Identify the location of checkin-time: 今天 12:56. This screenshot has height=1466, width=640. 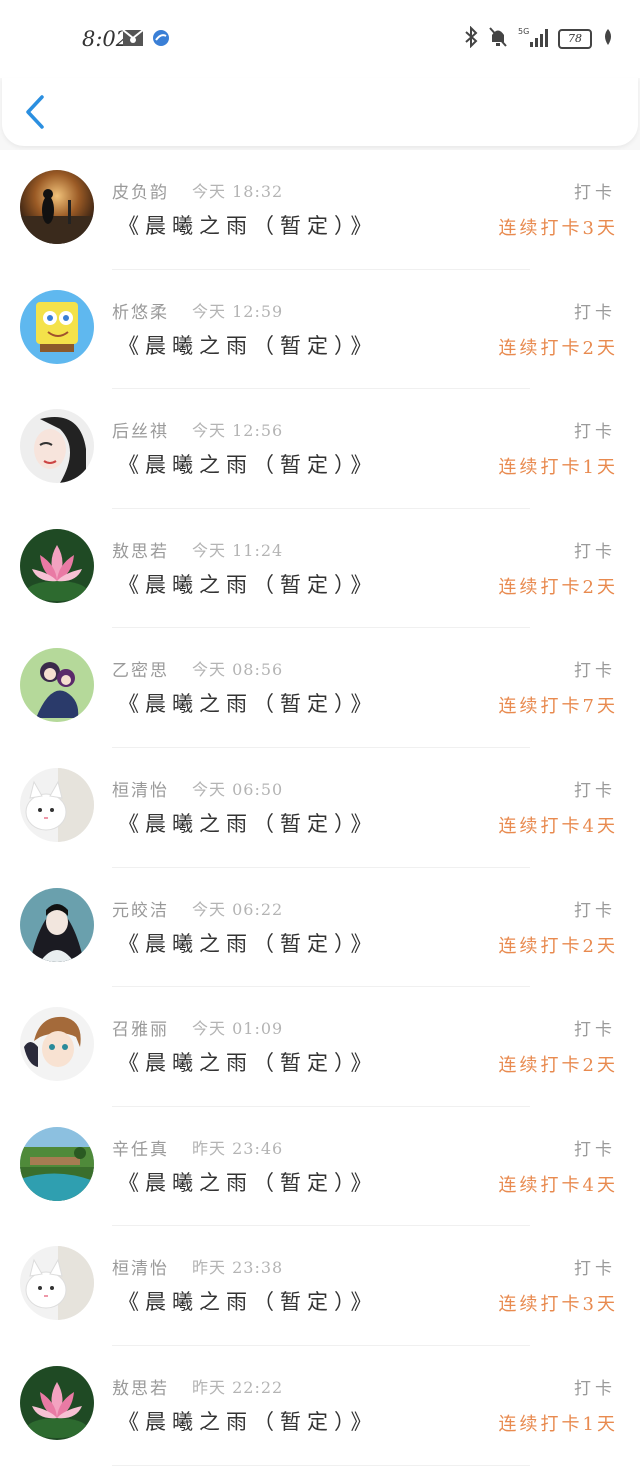
(238, 431).